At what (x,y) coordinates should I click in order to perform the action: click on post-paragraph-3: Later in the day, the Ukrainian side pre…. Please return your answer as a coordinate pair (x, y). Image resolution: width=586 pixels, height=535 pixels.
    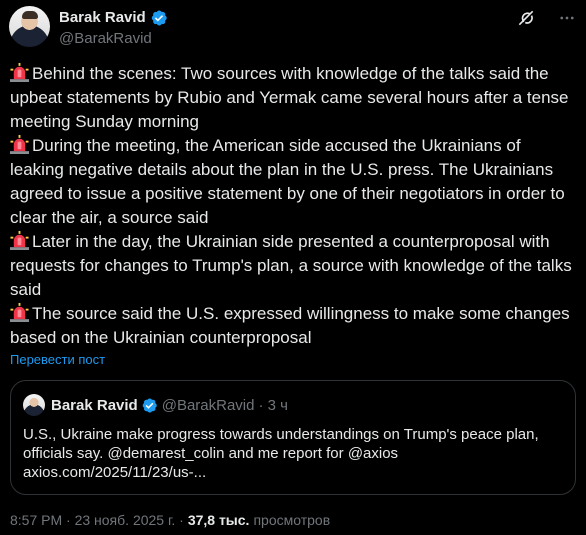
    Looking at the image, I should click on (293, 266).